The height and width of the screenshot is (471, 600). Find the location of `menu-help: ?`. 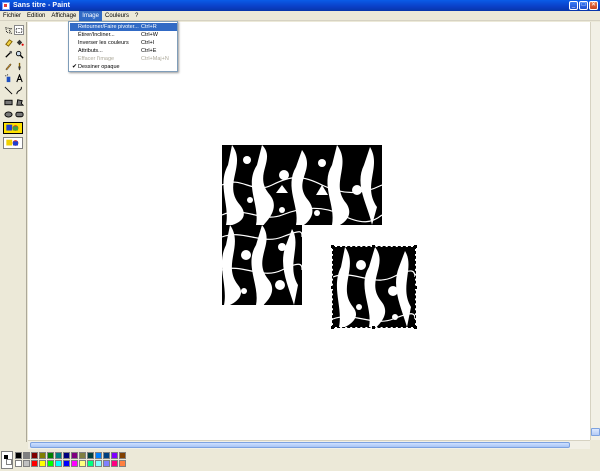

menu-help: ? is located at coordinates (136, 16).